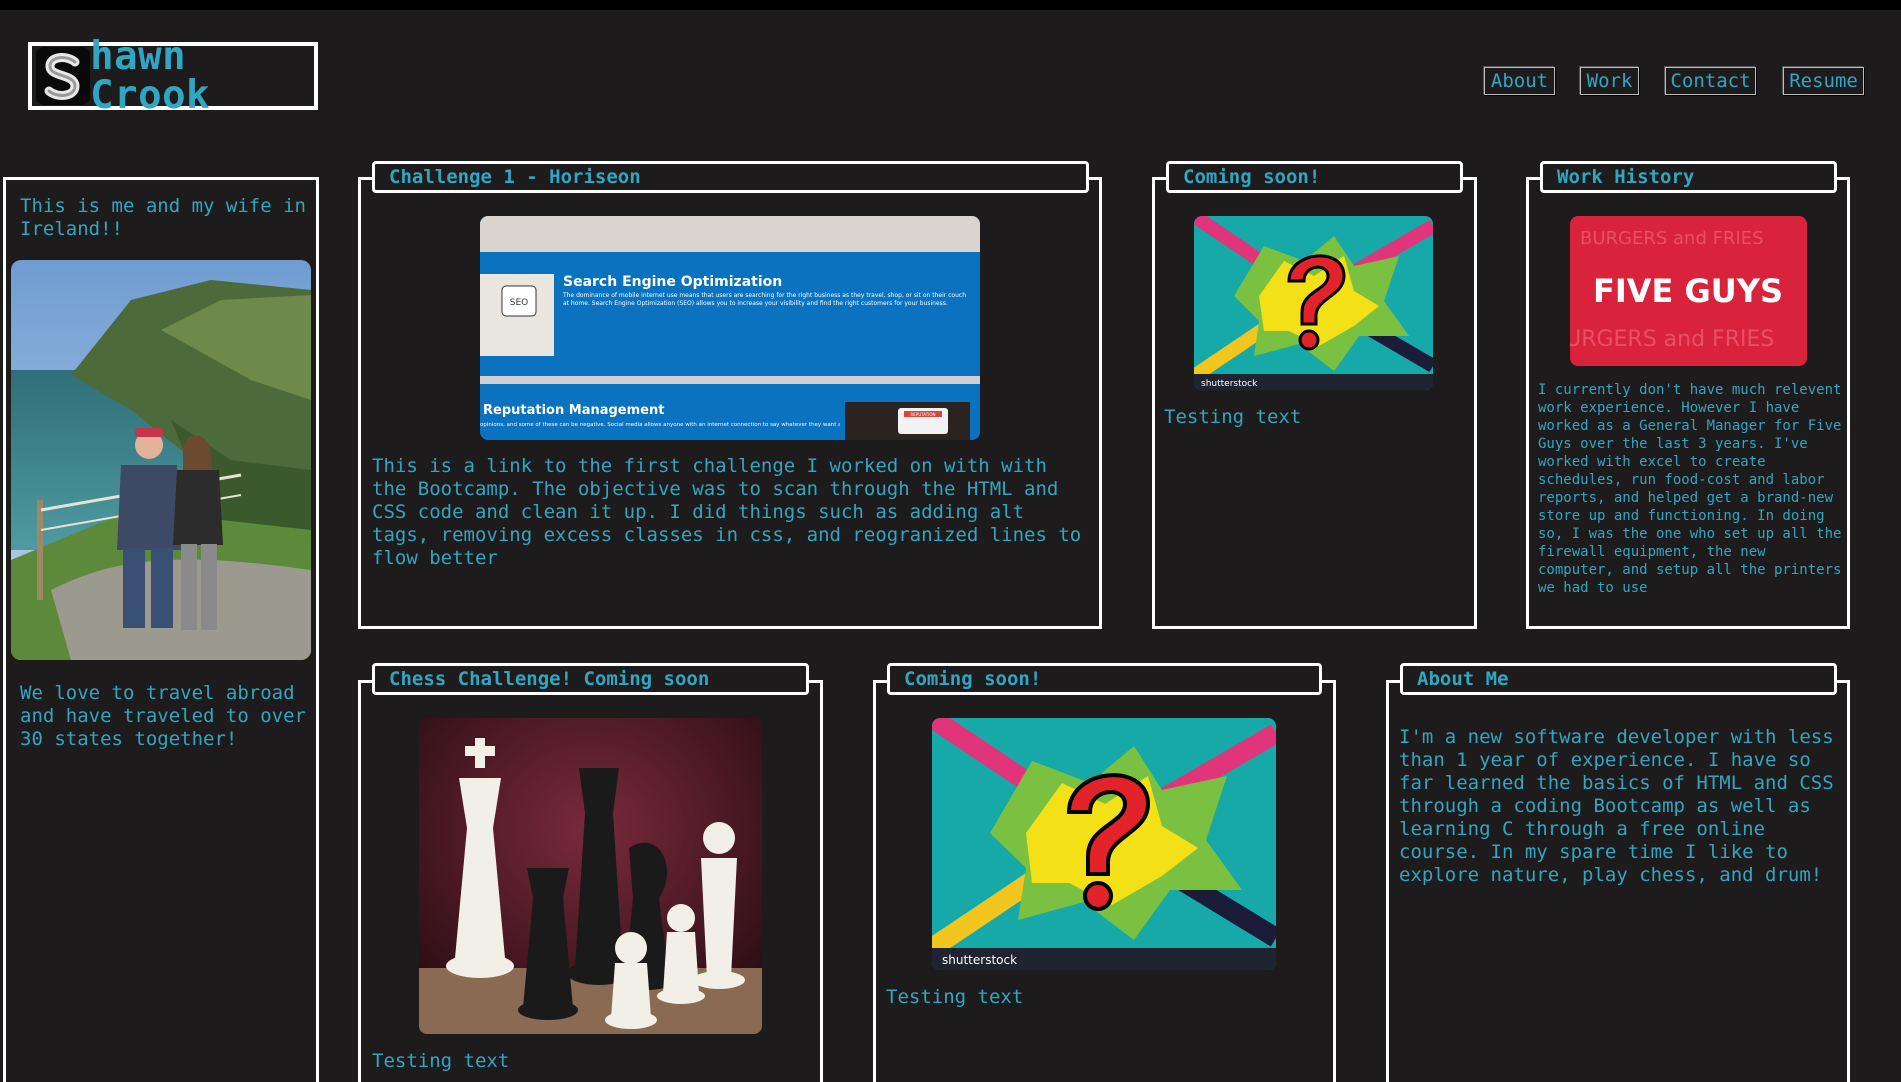 This screenshot has width=1901, height=1082. What do you see at coordinates (590, 679) in the screenshot?
I see `chess-card-title: Chess Challenge! Coming soon` at bounding box center [590, 679].